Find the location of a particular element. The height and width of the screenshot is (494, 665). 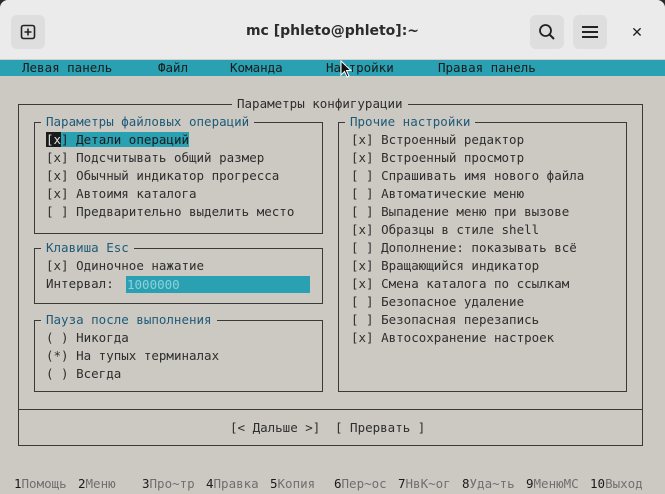

radio-always: ( ) Всегда is located at coordinates (83, 374).